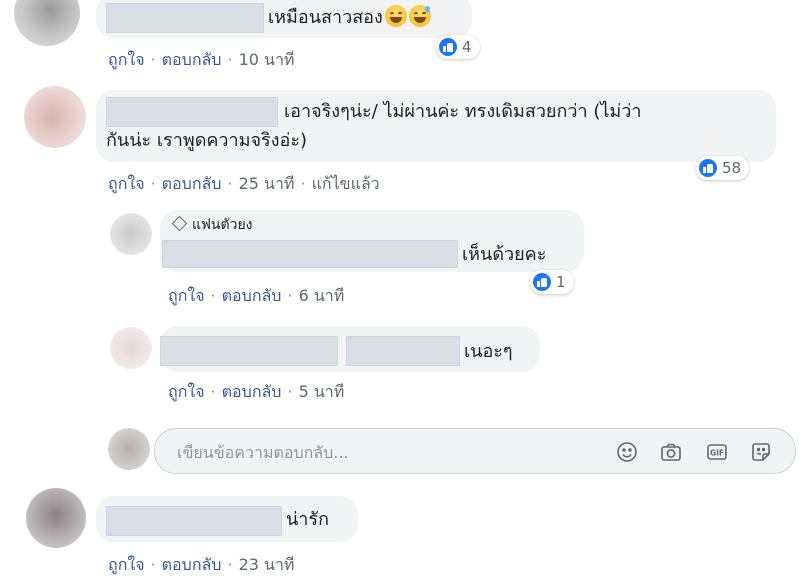  What do you see at coordinates (129, 449) in the screenshot?
I see `current-user-avatar` at bounding box center [129, 449].